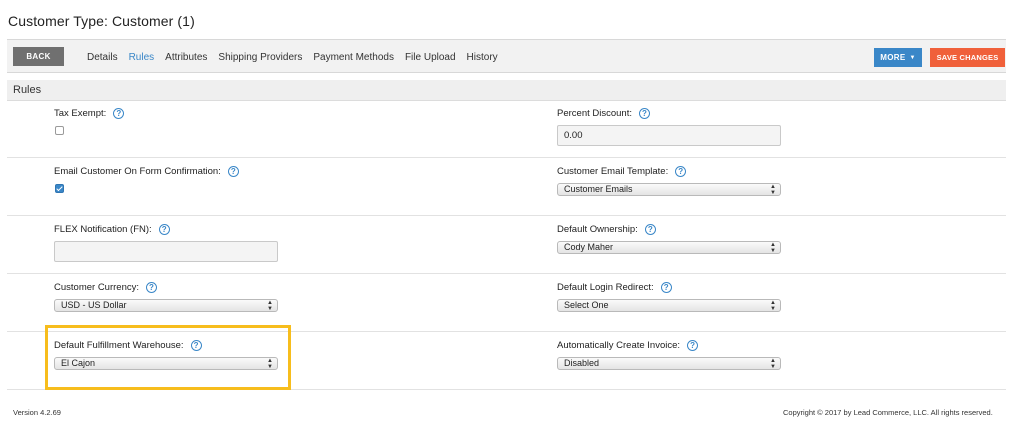 This screenshot has width=1035, height=448. I want to click on tab-attributes: Attributes, so click(186, 57).